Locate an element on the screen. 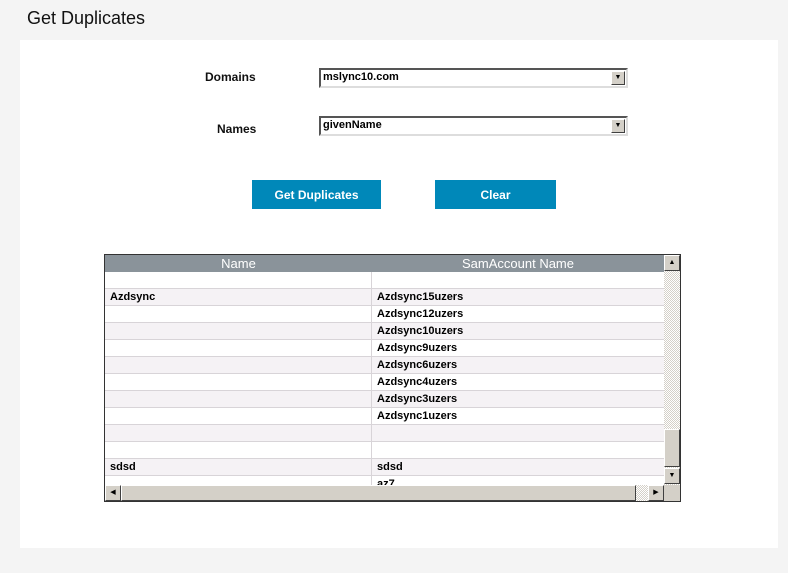 This screenshot has height=573, width=788. page-title: Get Duplicates is located at coordinates (86, 18).